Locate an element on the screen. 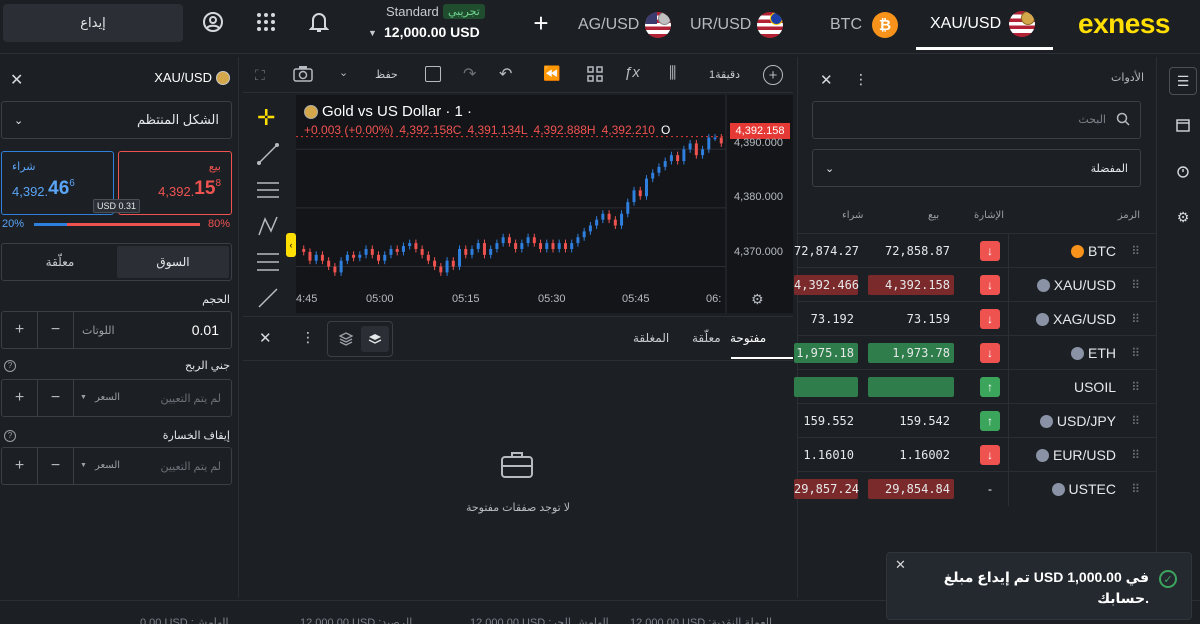  fullscreen-icon: ⛶ is located at coordinates (260, 75).